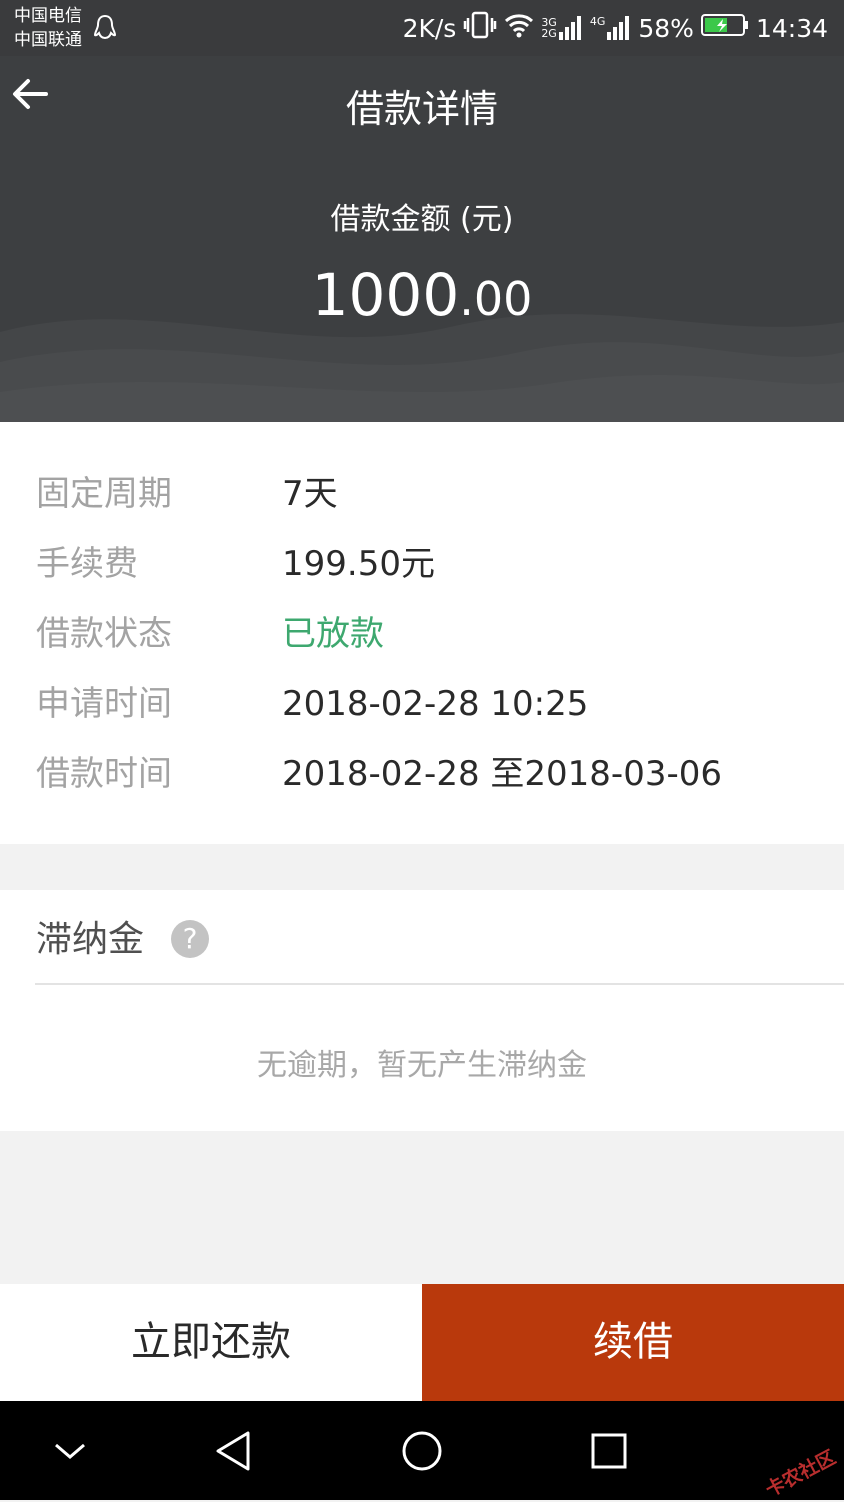 The image size is (844, 1502). What do you see at coordinates (48, 40) in the screenshot?
I see `carrier-2: 中国联通` at bounding box center [48, 40].